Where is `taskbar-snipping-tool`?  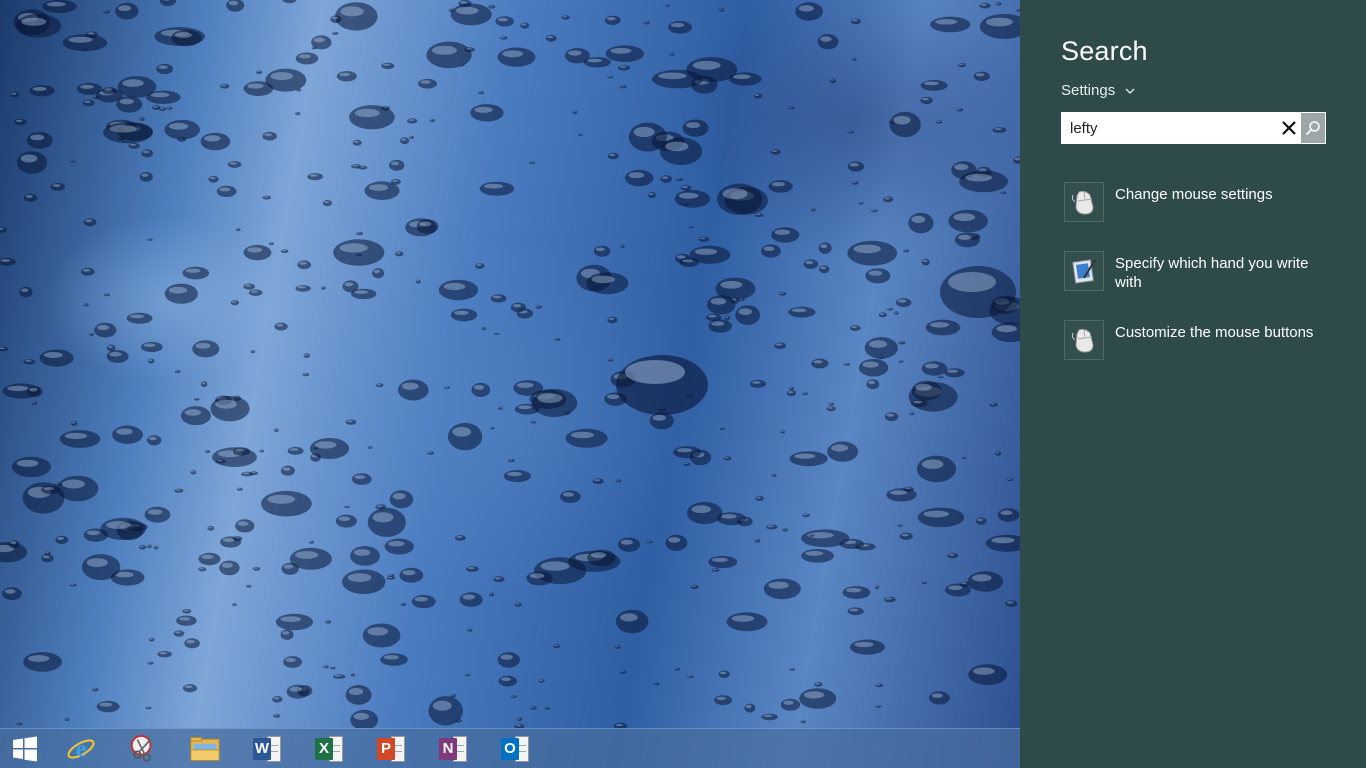 taskbar-snipping-tool is located at coordinates (143, 748).